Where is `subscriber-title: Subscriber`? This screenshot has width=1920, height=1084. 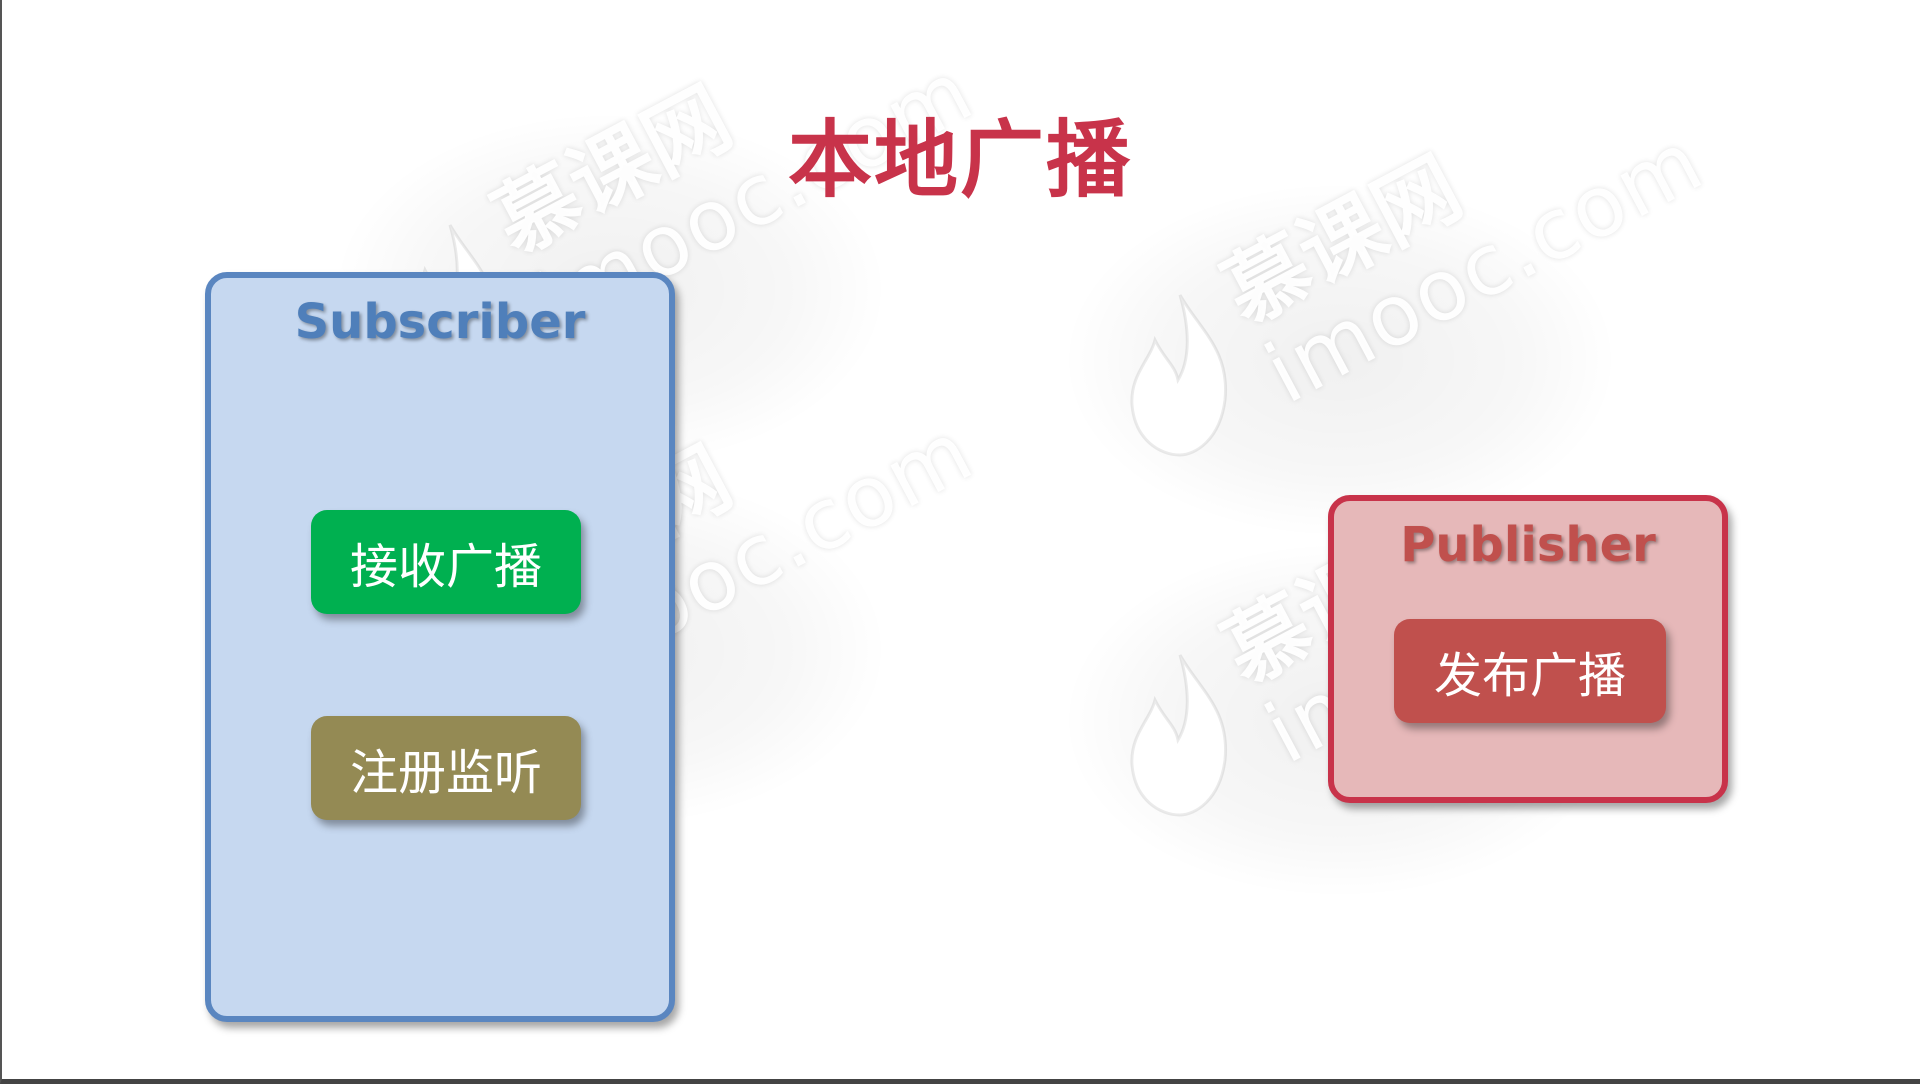 subscriber-title: Subscriber is located at coordinates (440, 322).